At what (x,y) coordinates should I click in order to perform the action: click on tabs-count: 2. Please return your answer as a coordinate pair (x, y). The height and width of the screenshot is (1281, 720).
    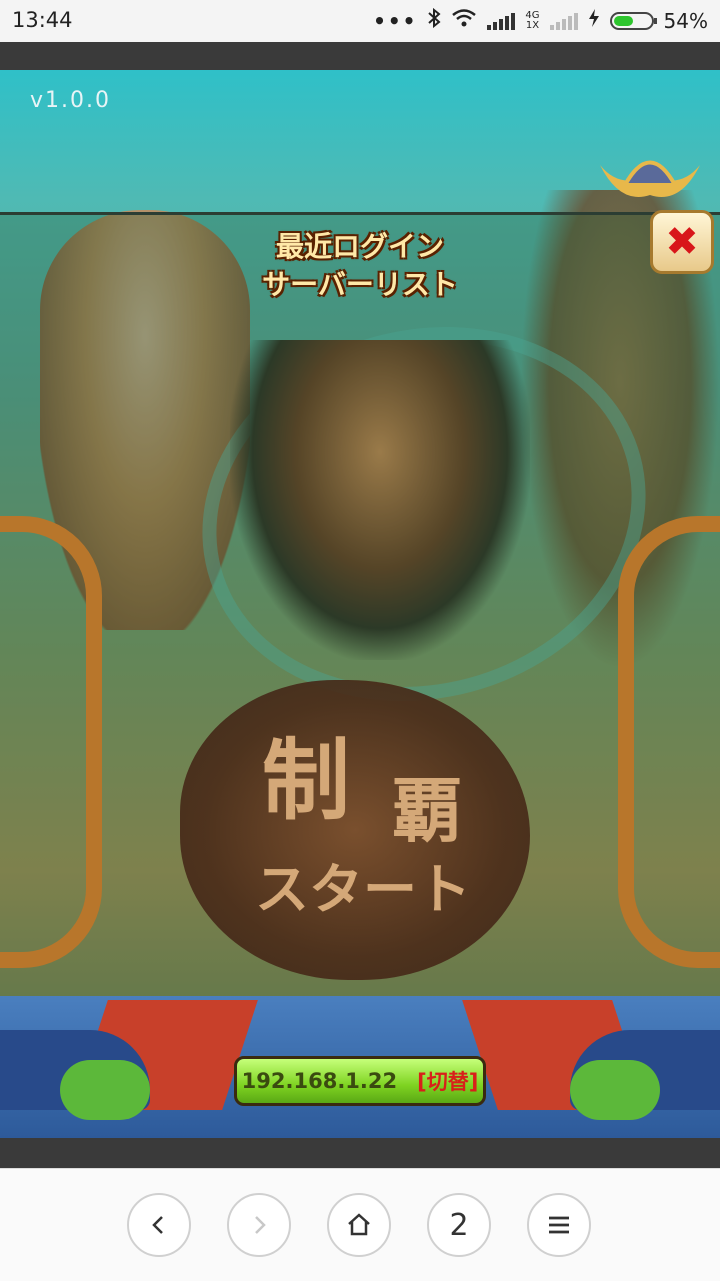
    Looking at the image, I should click on (459, 1225).